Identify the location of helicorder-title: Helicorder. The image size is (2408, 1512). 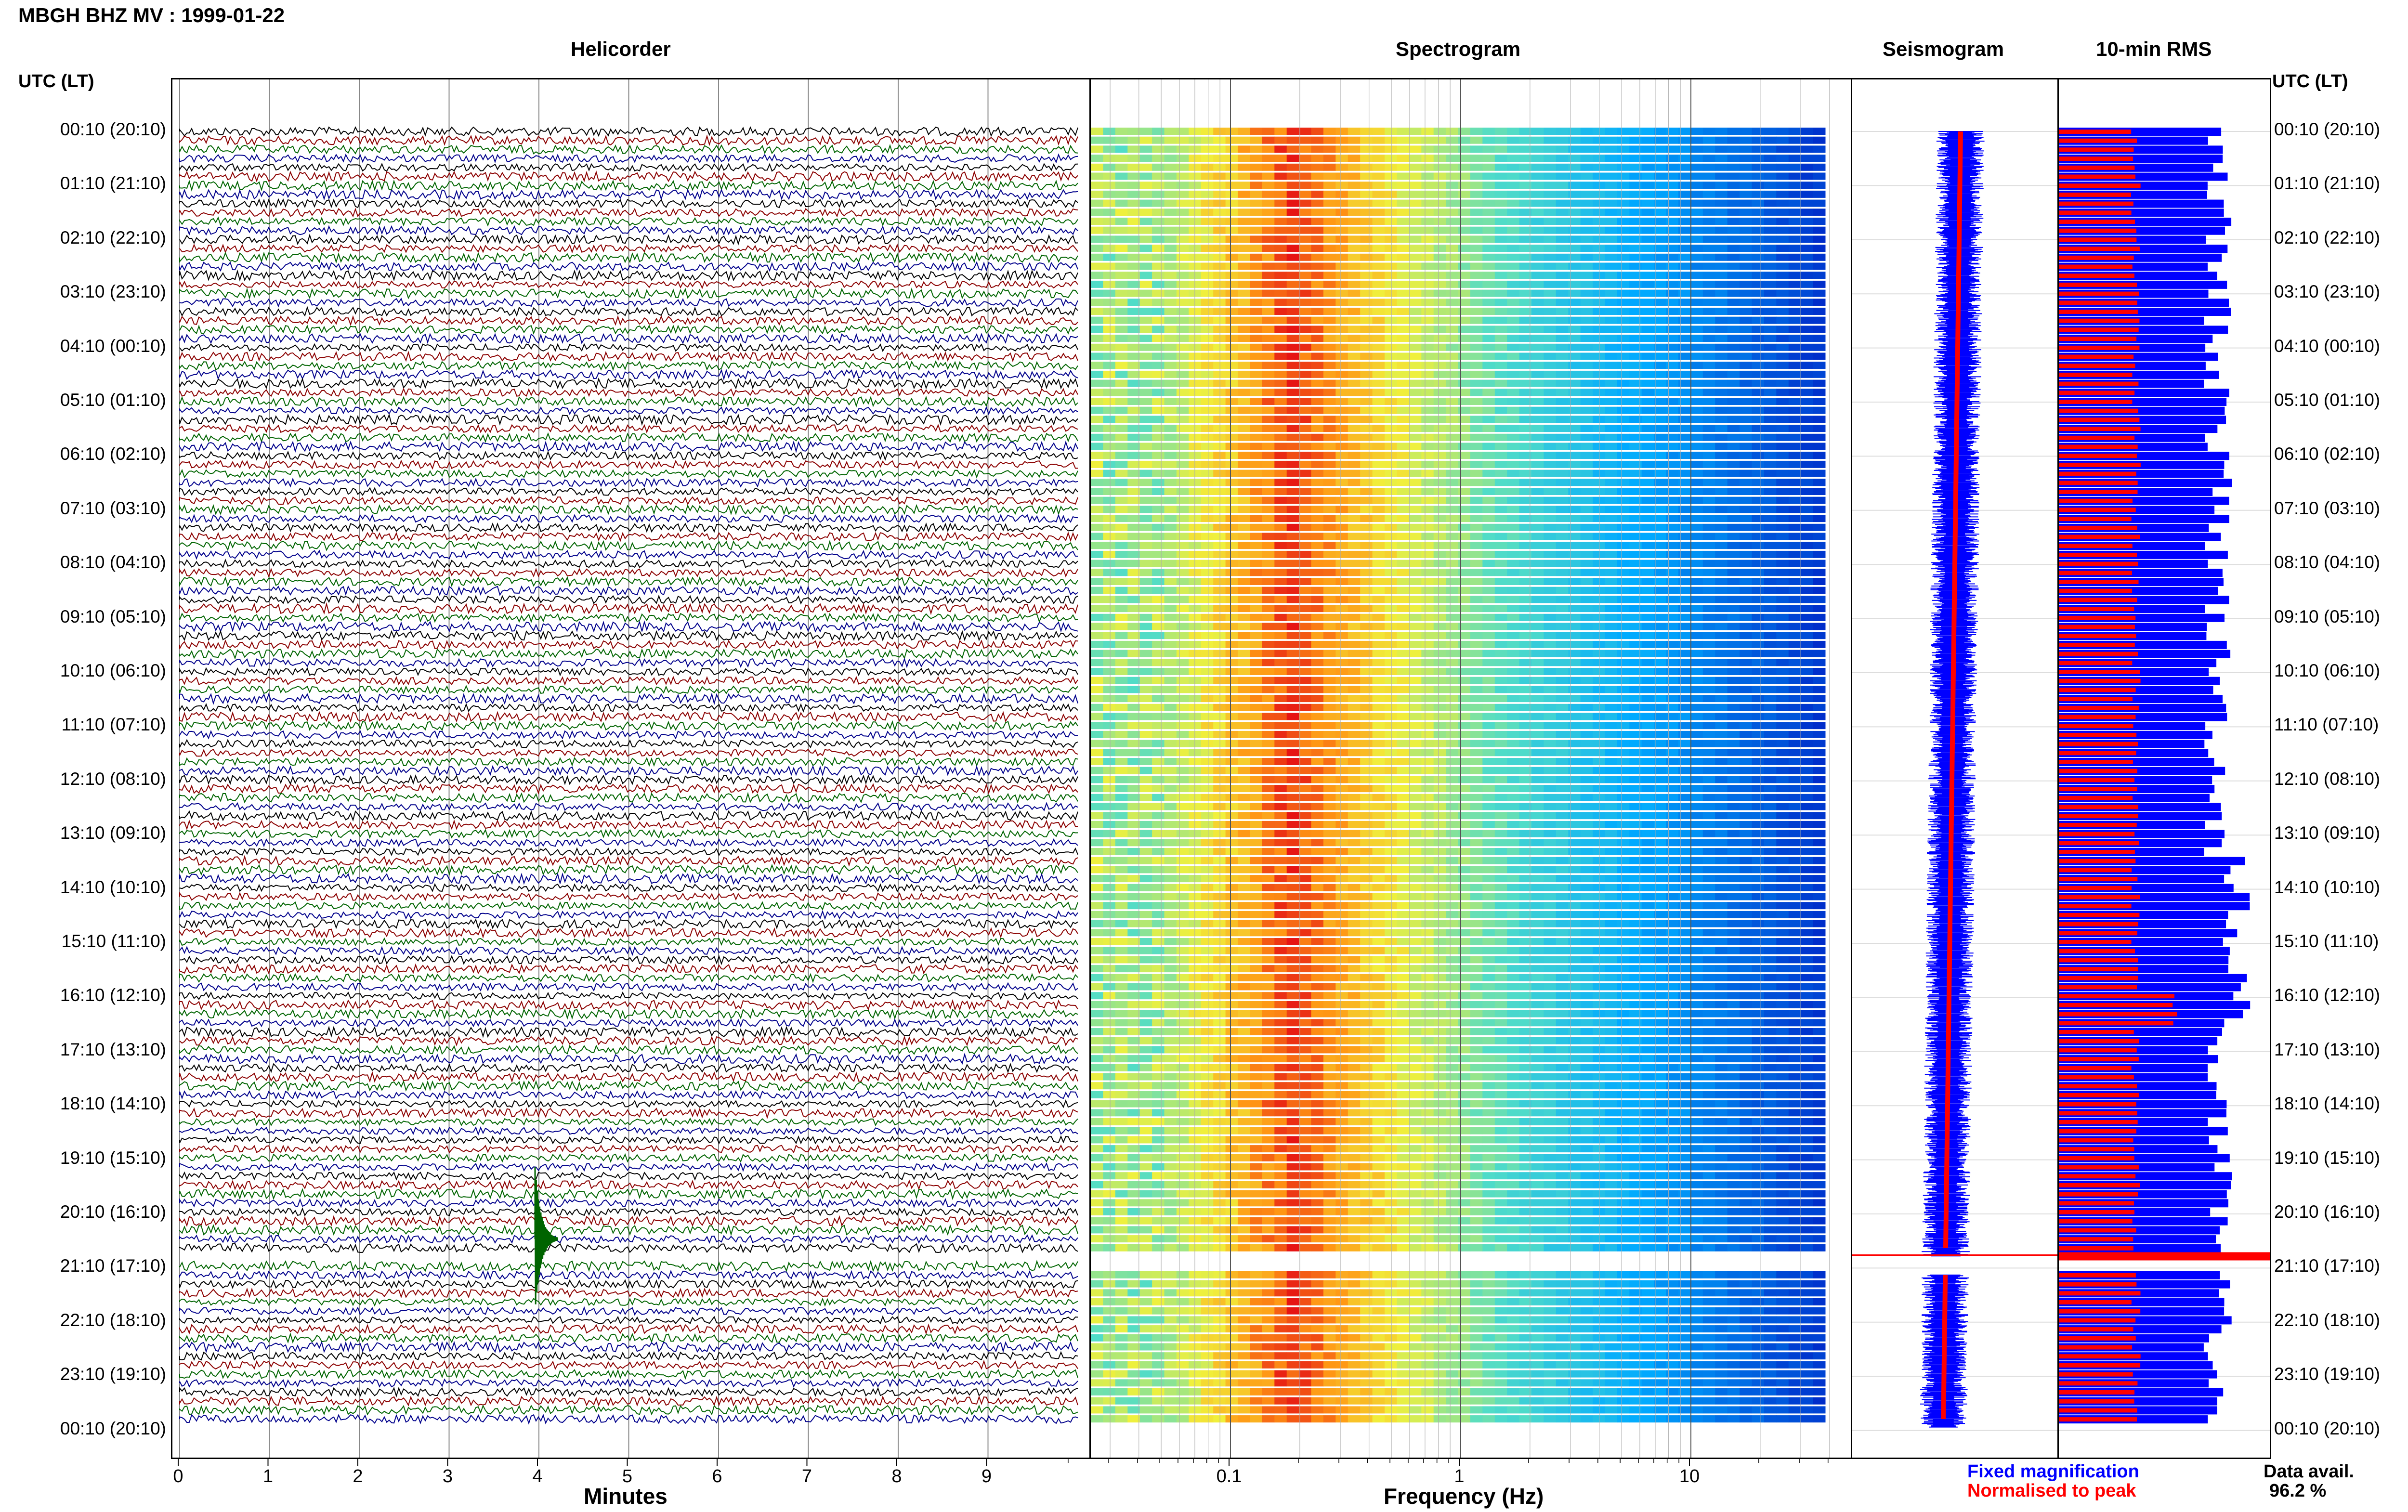
(621, 49).